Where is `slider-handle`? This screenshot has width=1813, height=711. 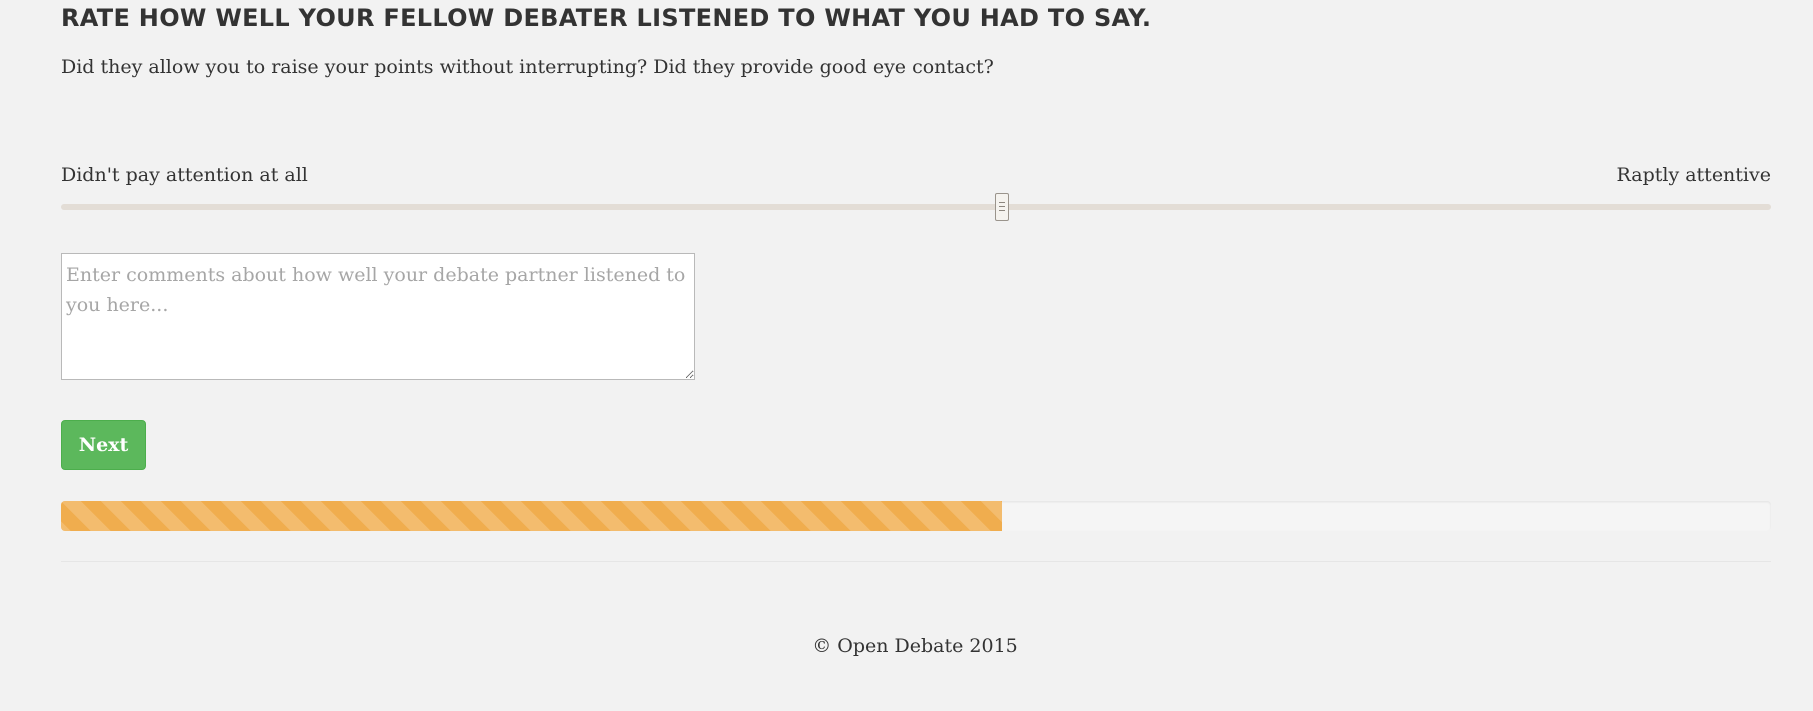
slider-handle is located at coordinates (1001, 207).